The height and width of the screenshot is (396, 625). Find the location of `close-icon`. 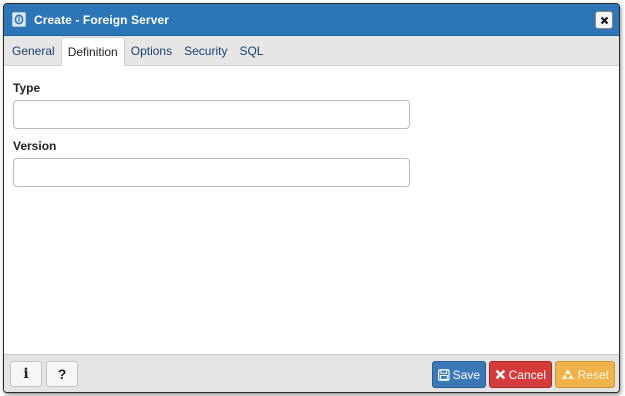

close-icon is located at coordinates (604, 20).